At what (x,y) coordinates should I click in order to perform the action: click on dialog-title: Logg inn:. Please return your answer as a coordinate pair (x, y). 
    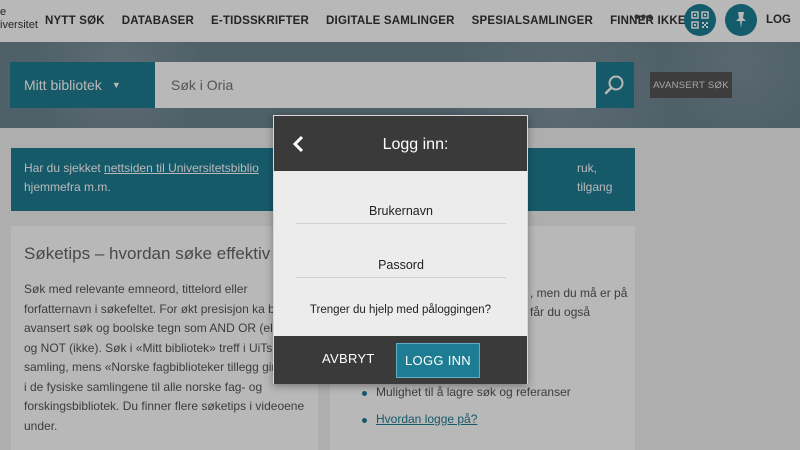
    Looking at the image, I should click on (415, 144).